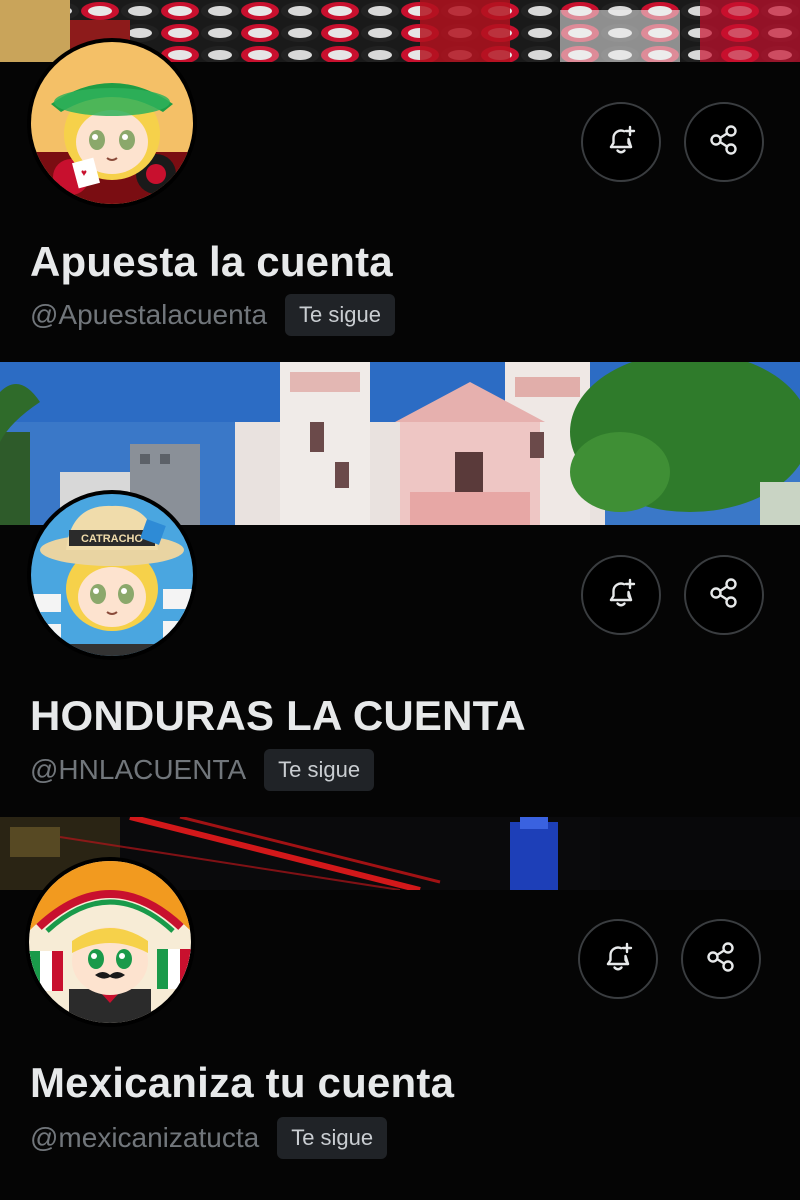 The height and width of the screenshot is (1200, 800). What do you see at coordinates (110, 942) in the screenshot?
I see `avatar` at bounding box center [110, 942].